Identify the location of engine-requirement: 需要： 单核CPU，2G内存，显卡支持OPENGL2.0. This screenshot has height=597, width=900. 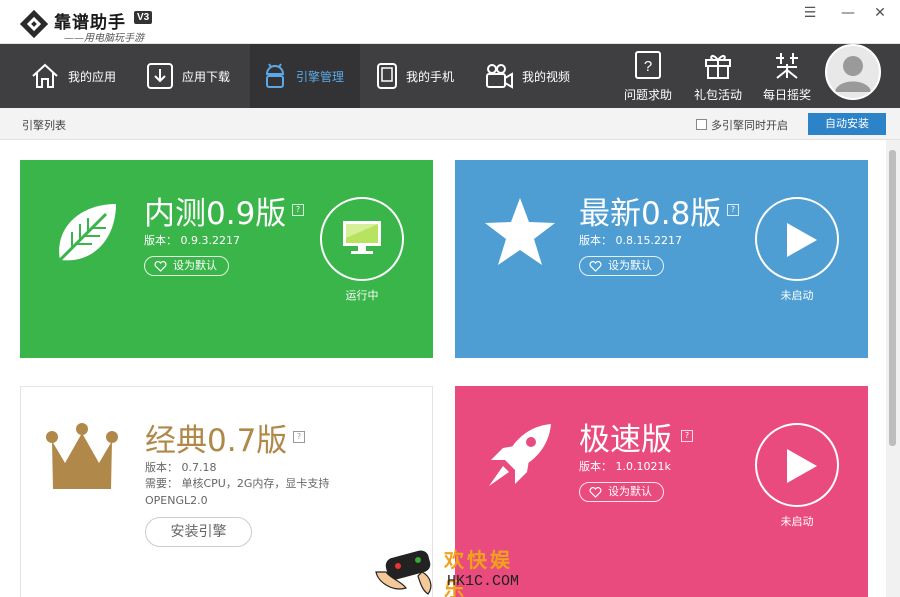
(237, 492).